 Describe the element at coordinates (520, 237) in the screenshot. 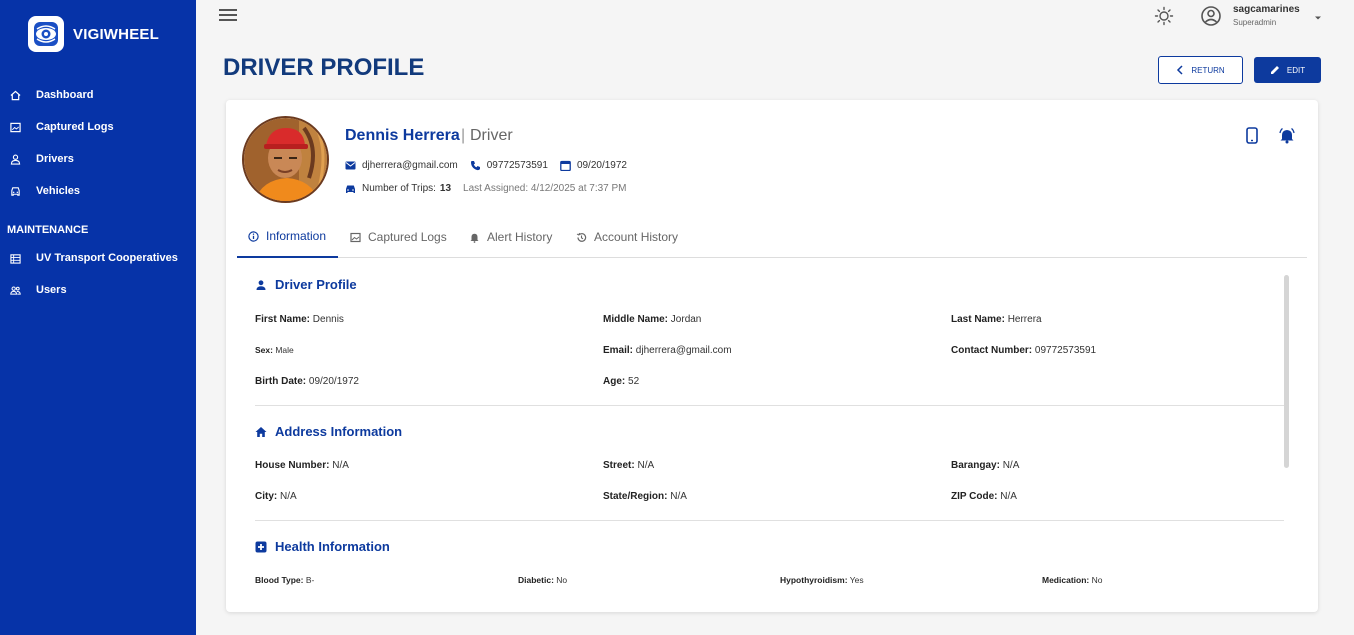

I see `tab-label: Alert History` at that location.